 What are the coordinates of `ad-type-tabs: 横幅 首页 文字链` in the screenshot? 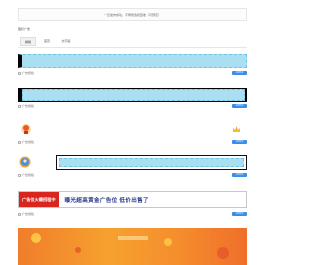 It's located at (132, 41).